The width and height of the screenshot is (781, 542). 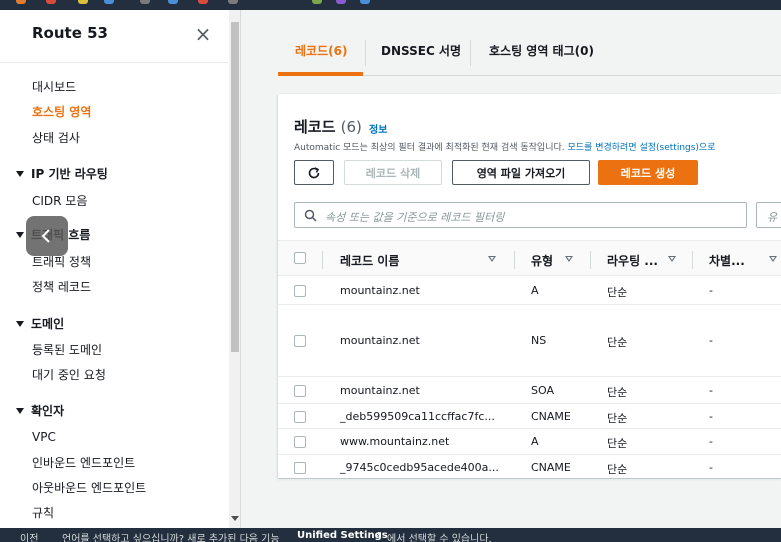 I want to click on refresh-icon, so click(x=314, y=172).